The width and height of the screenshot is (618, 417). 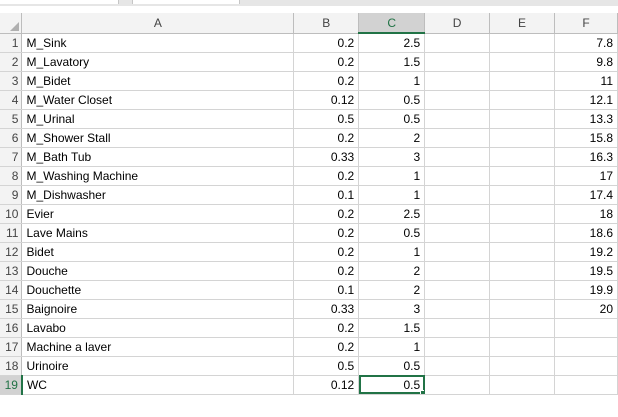 I want to click on cell-a: WC, so click(x=158, y=385).